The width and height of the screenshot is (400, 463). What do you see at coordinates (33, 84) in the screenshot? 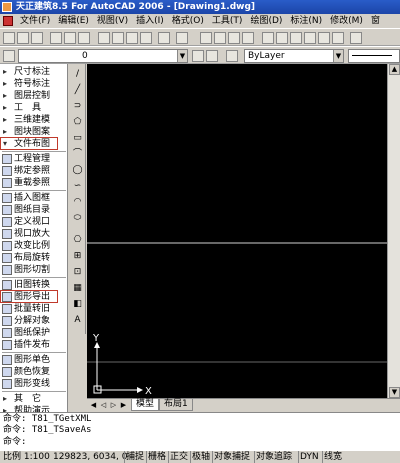
I see `side-menu-item: ▸ 符号标注` at bounding box center [33, 84].